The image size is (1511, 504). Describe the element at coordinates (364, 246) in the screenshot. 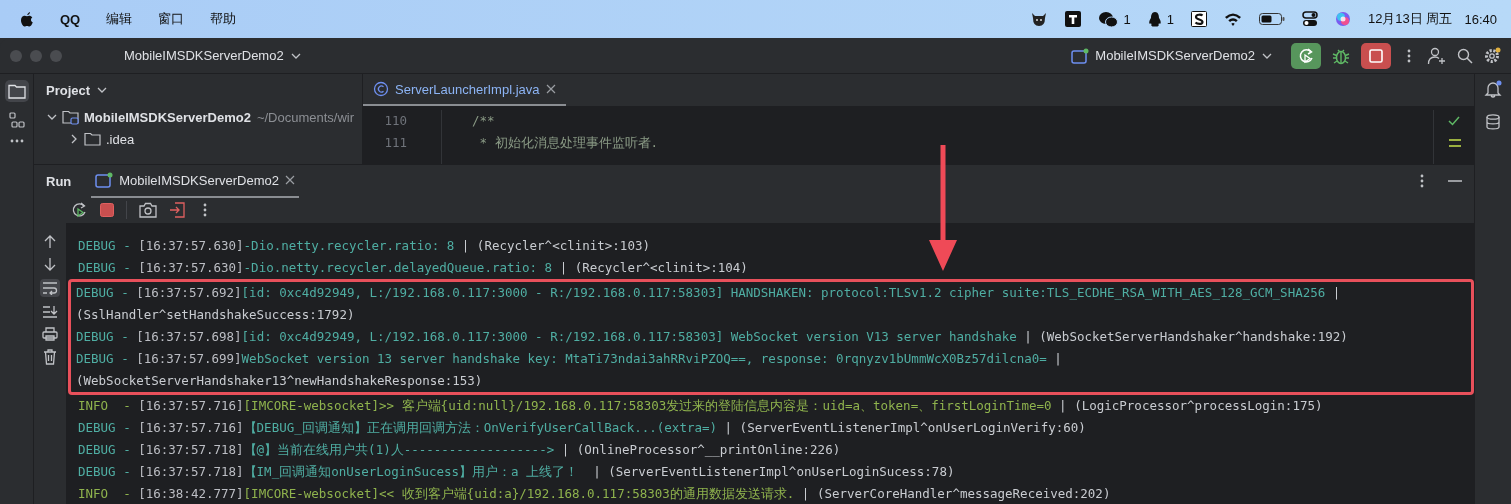

I see `log-line: DEBUG - [16:37:57.630]-Dio.netty.recycler.ratio: 8 | (Recycler^<clinit>:103)` at that location.